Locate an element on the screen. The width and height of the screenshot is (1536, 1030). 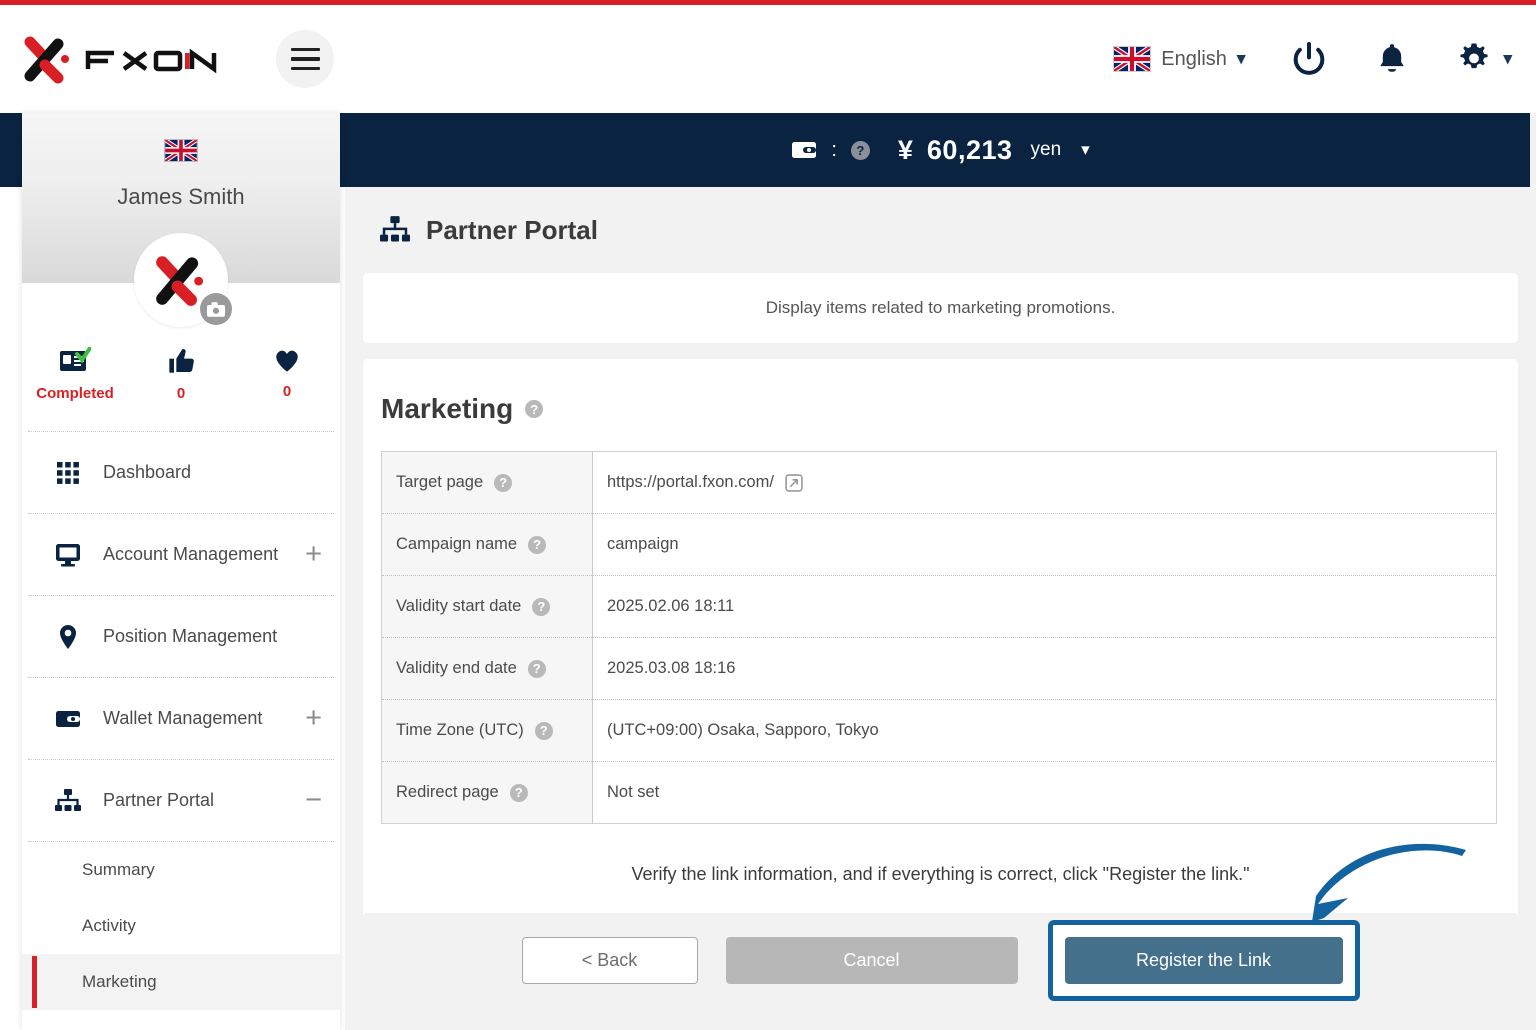
section-help-icon: ? is located at coordinates (534, 409).